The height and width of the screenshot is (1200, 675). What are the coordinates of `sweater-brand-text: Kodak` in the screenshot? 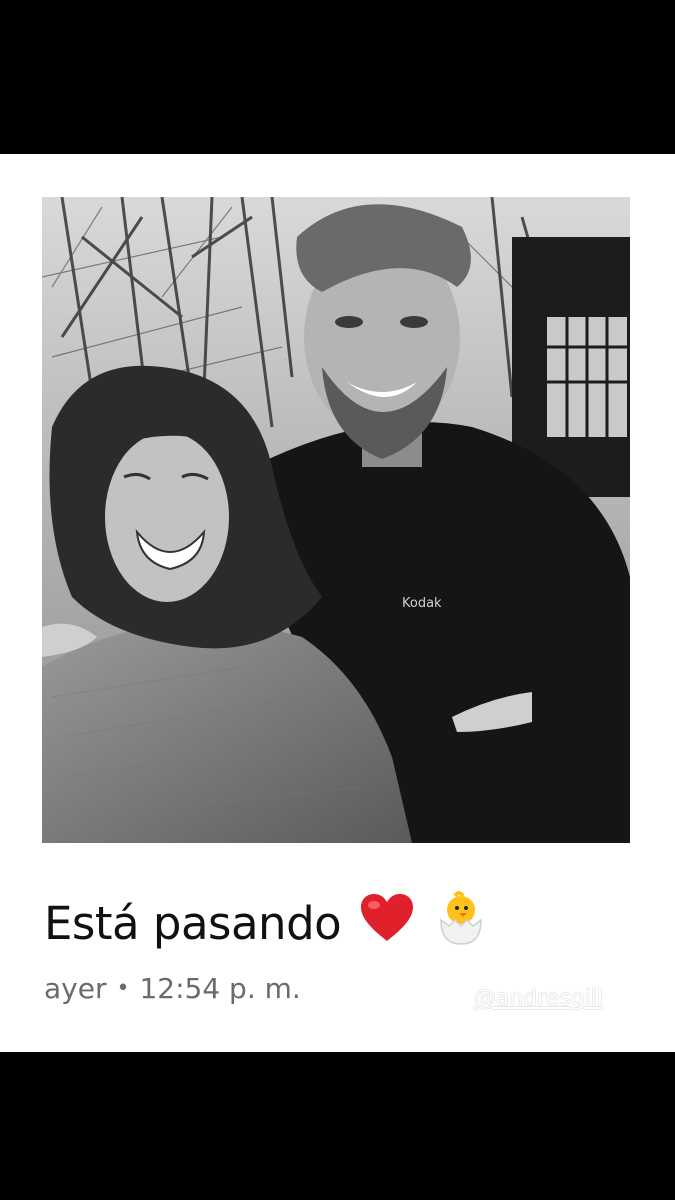 It's located at (422, 603).